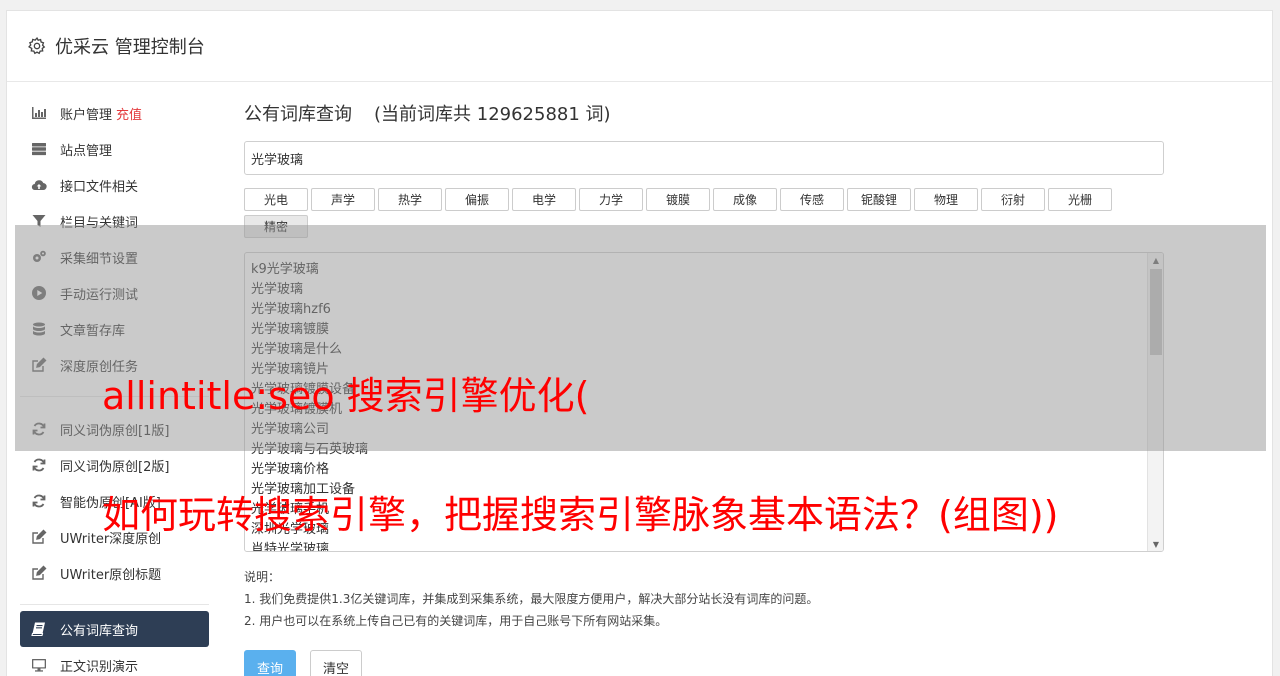  What do you see at coordinates (114, 604) in the screenshot?
I see `sidebar-divider` at bounding box center [114, 604].